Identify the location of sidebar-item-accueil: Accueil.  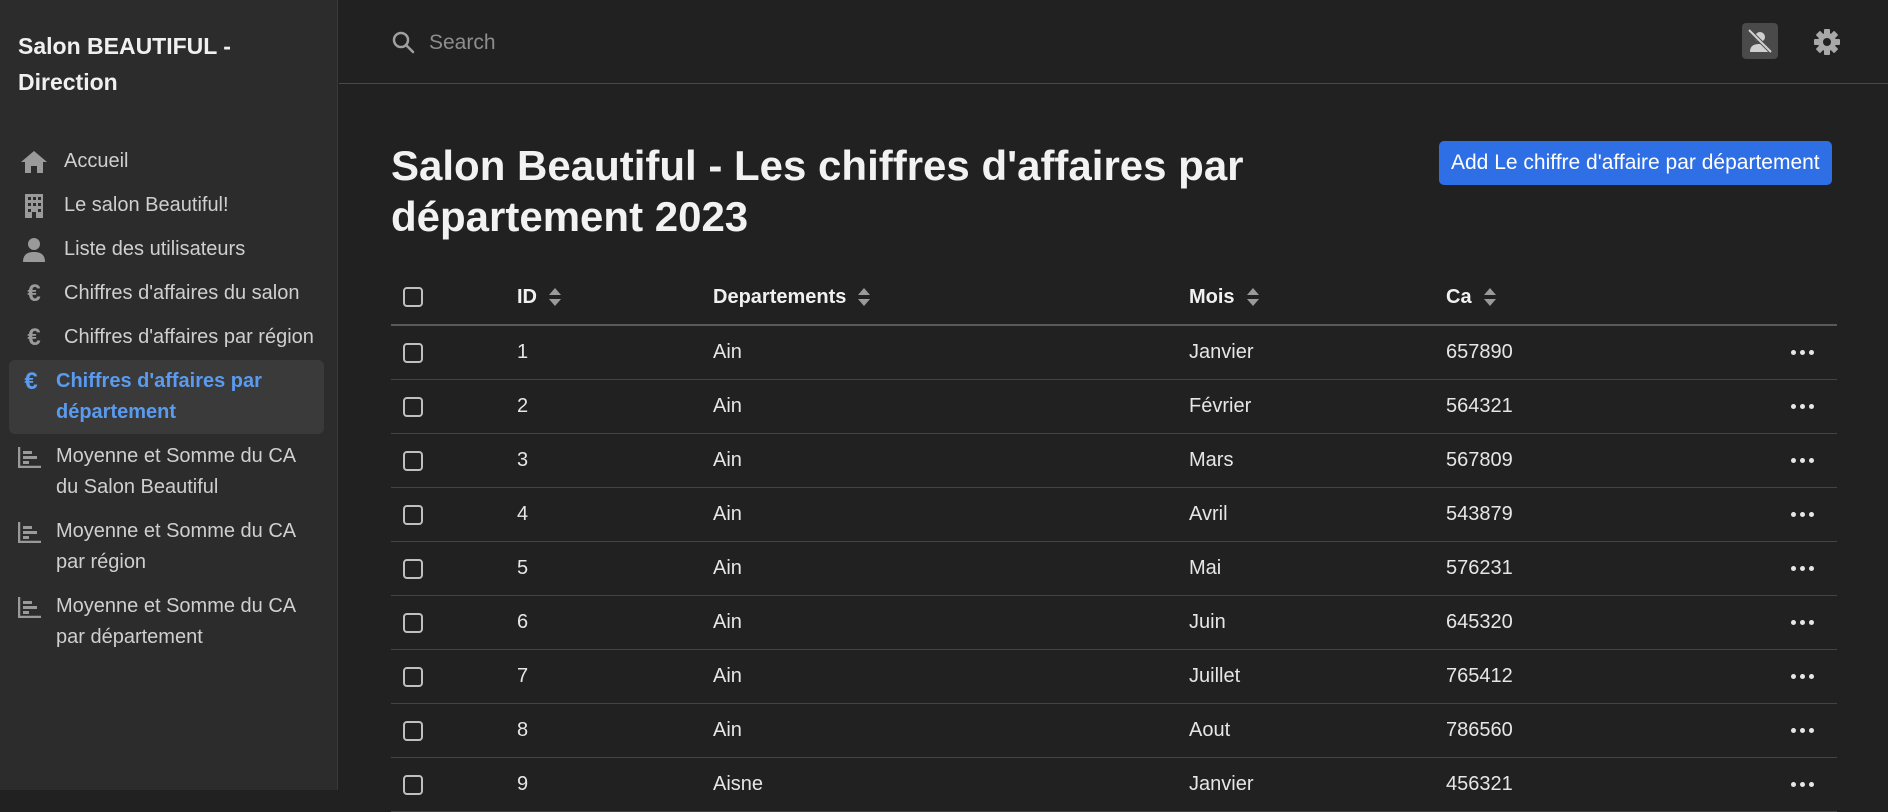
(166, 161).